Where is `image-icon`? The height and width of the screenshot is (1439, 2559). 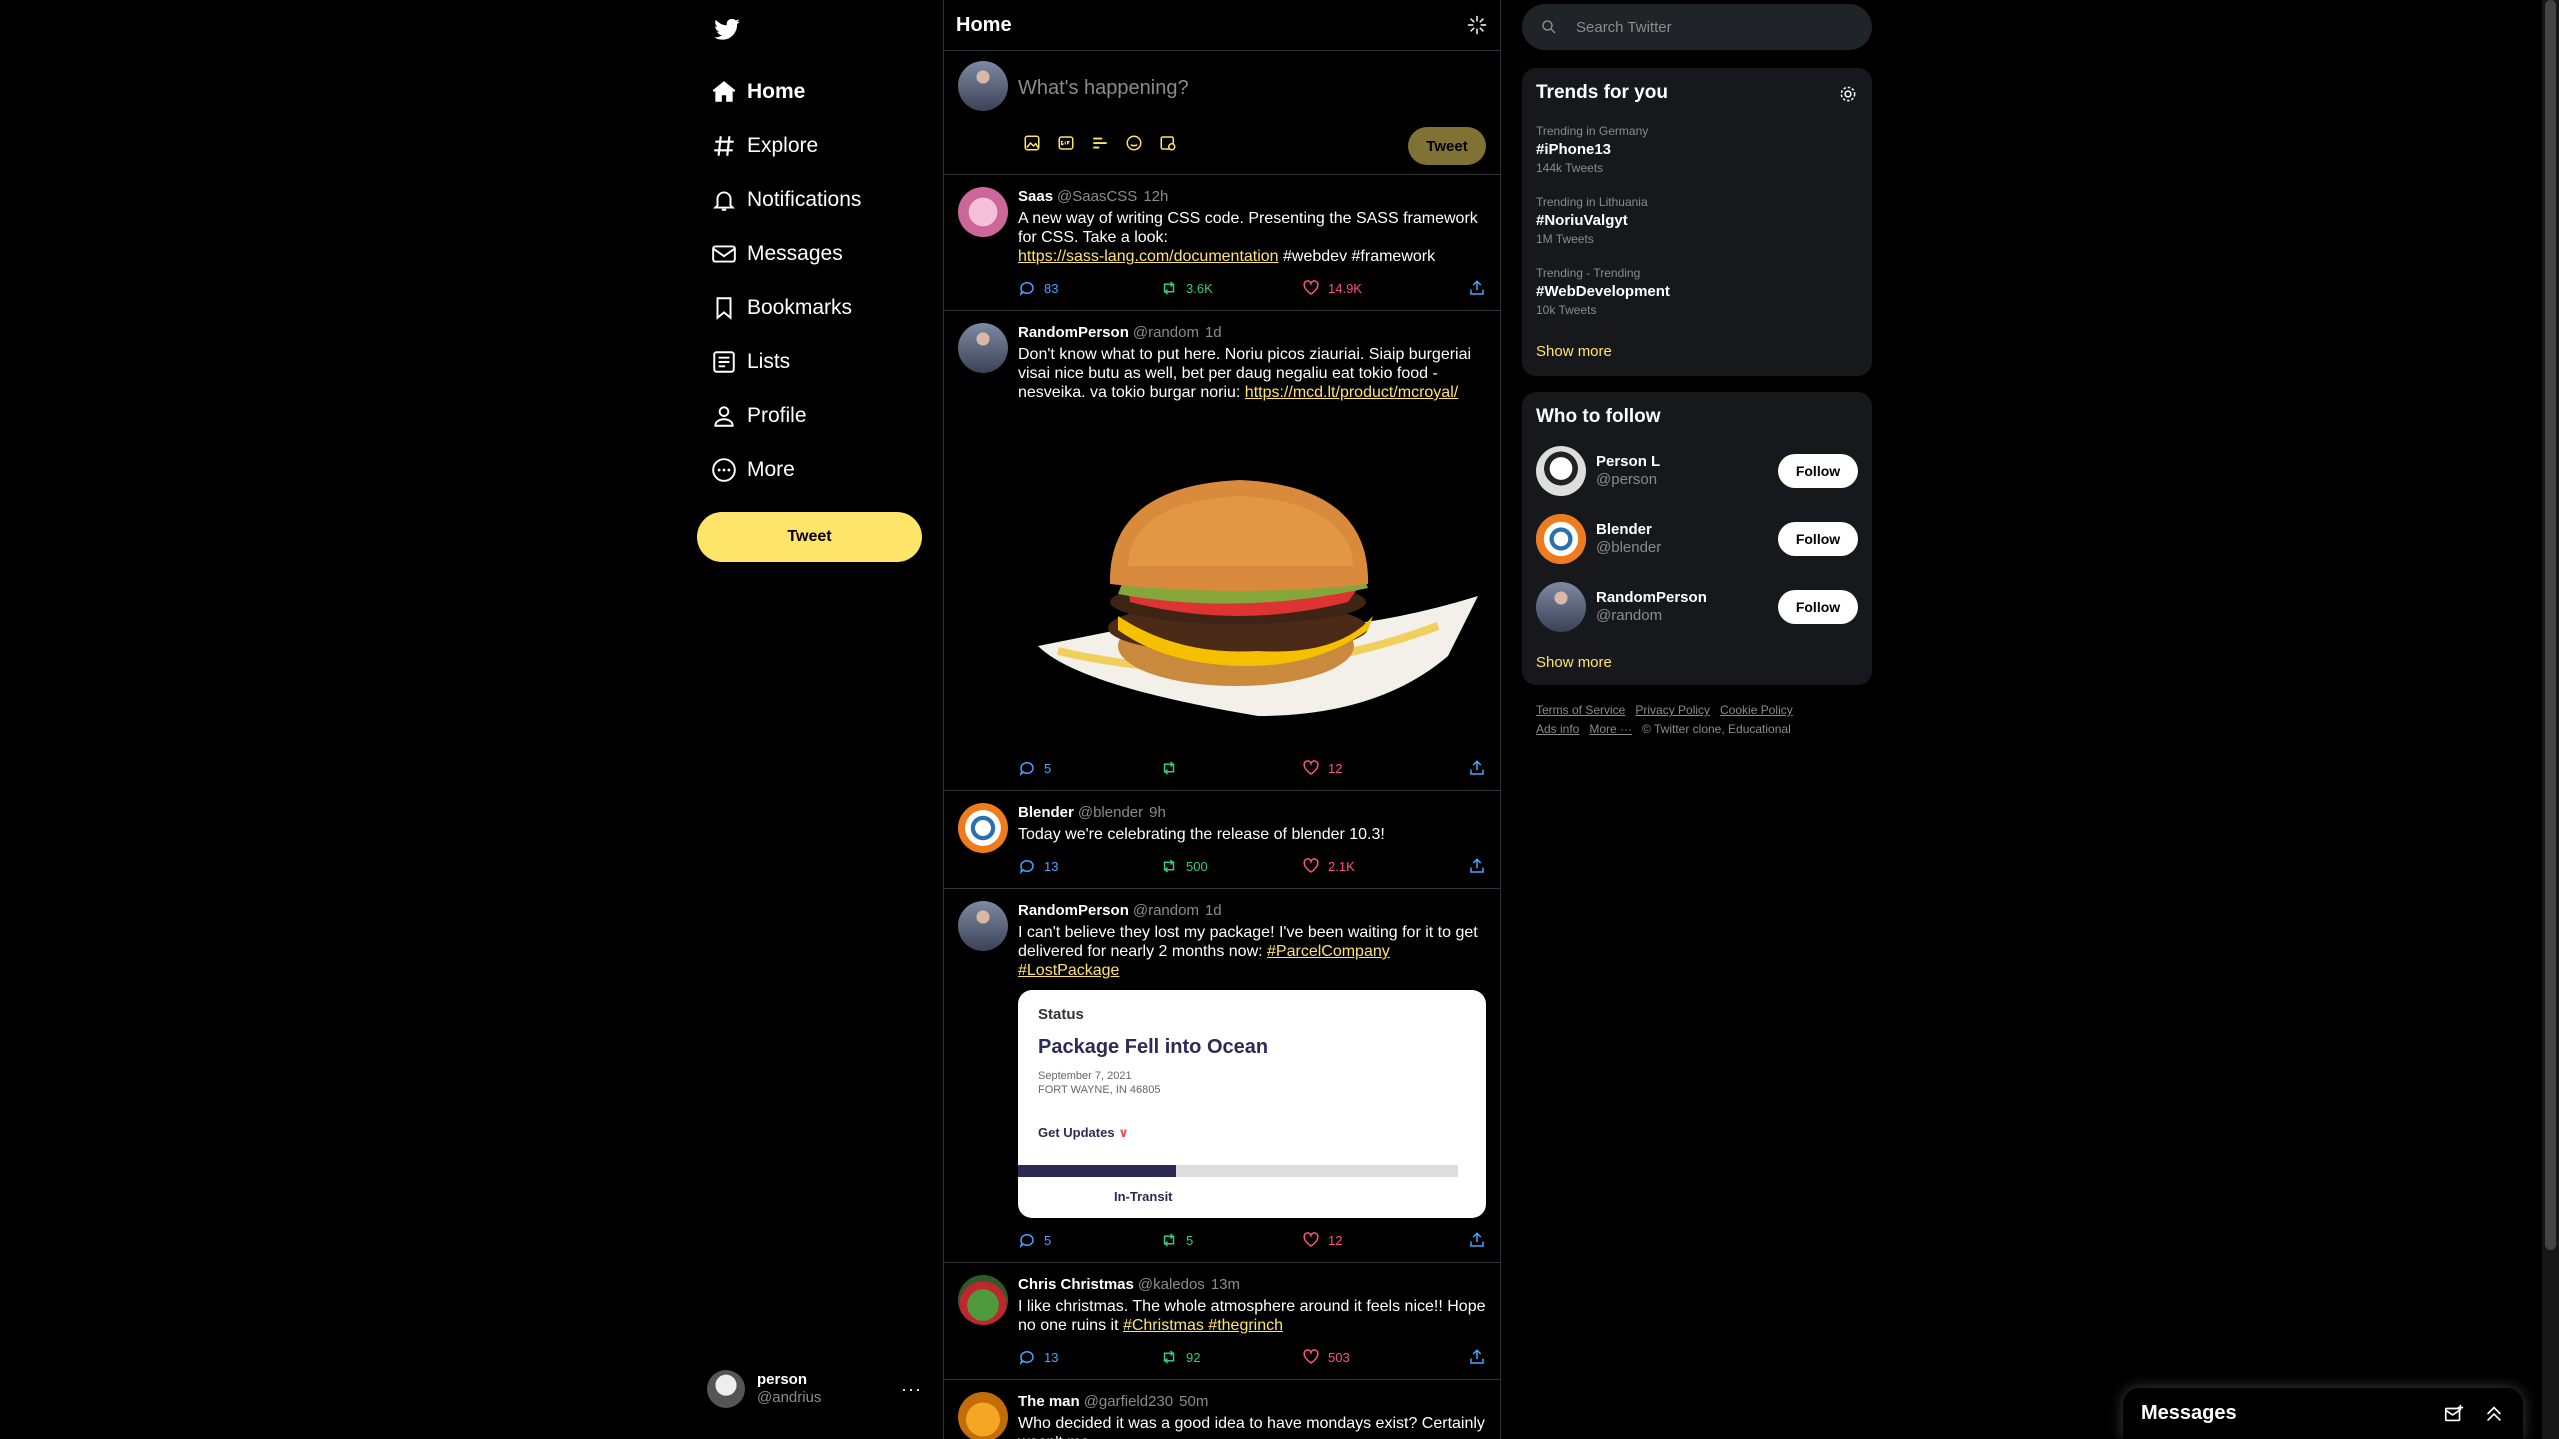 image-icon is located at coordinates (1032, 143).